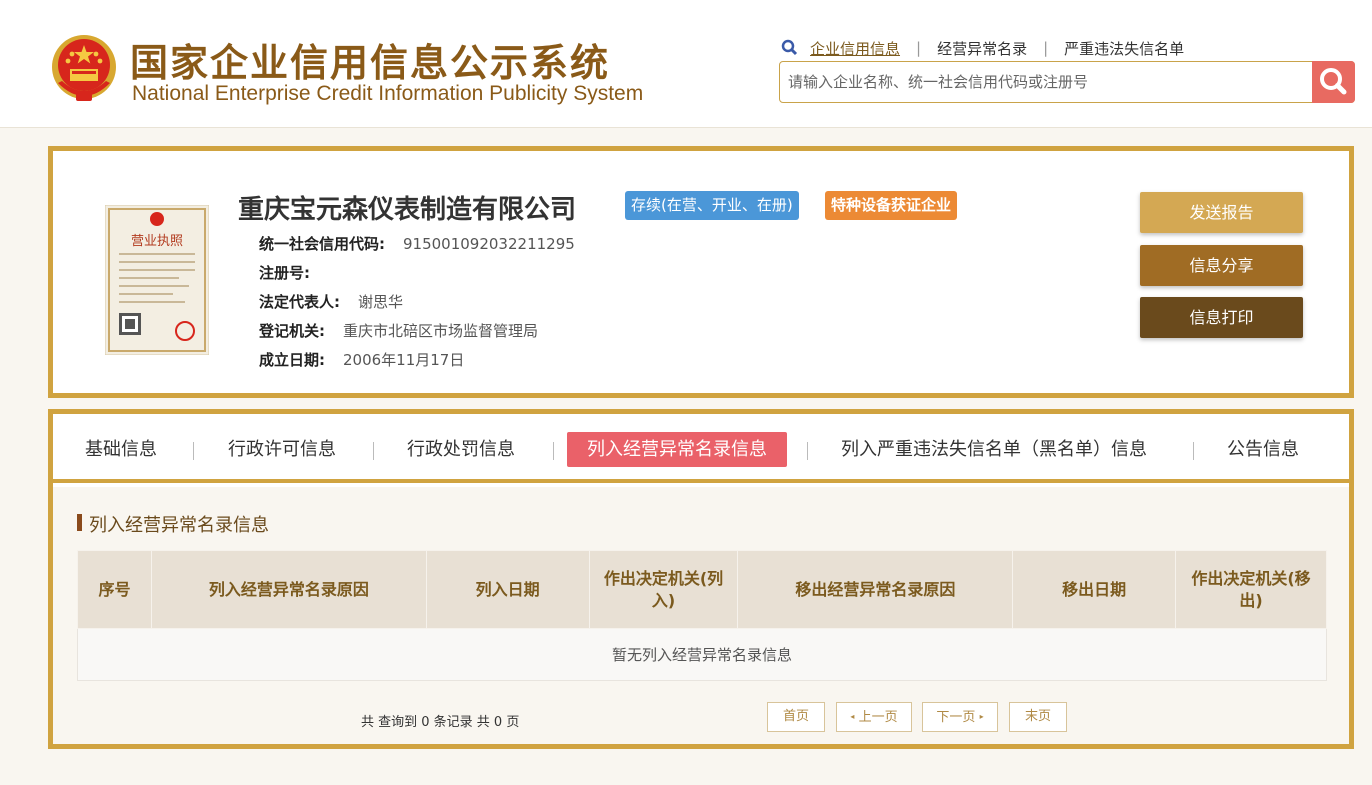 The image size is (1372, 785). Describe the element at coordinates (1251, 589) in the screenshot. I see `column-header: 作出决定机关(移出)` at that location.